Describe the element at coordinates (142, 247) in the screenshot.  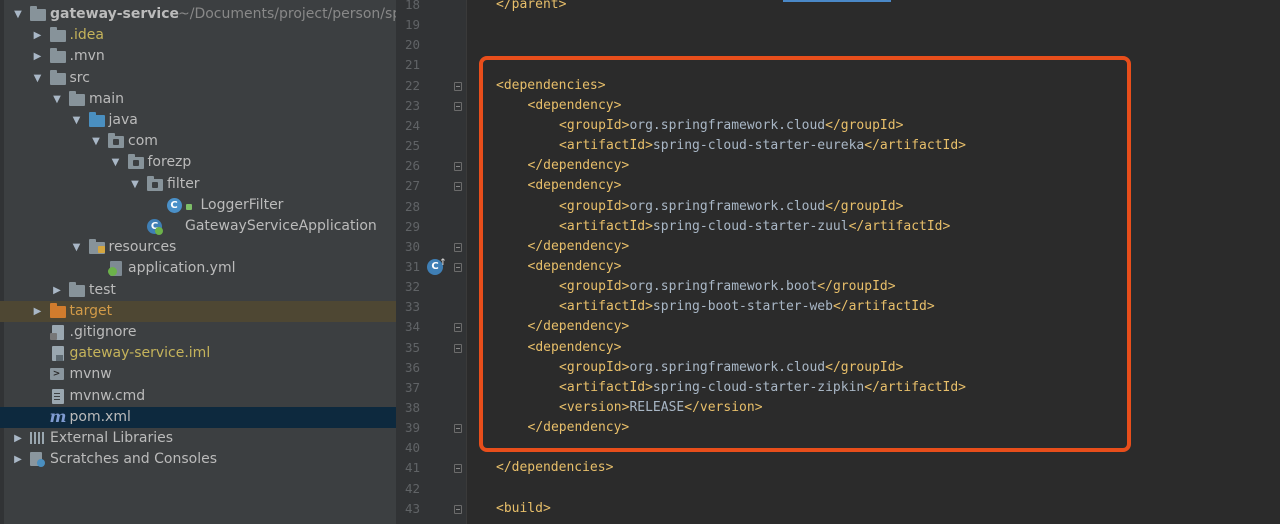
I see `tree-item-label: resources` at that location.